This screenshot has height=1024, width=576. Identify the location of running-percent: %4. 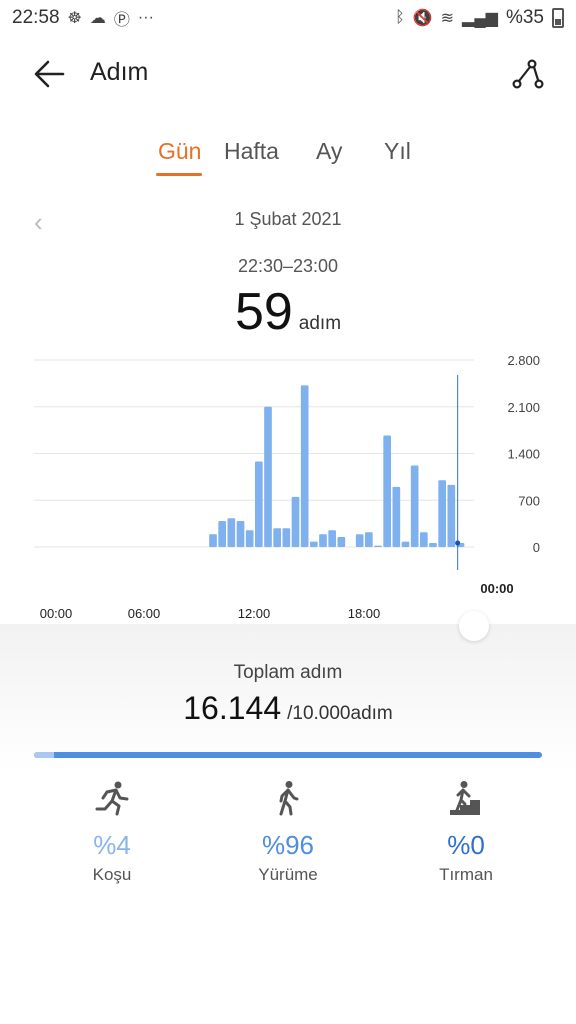
(112, 845).